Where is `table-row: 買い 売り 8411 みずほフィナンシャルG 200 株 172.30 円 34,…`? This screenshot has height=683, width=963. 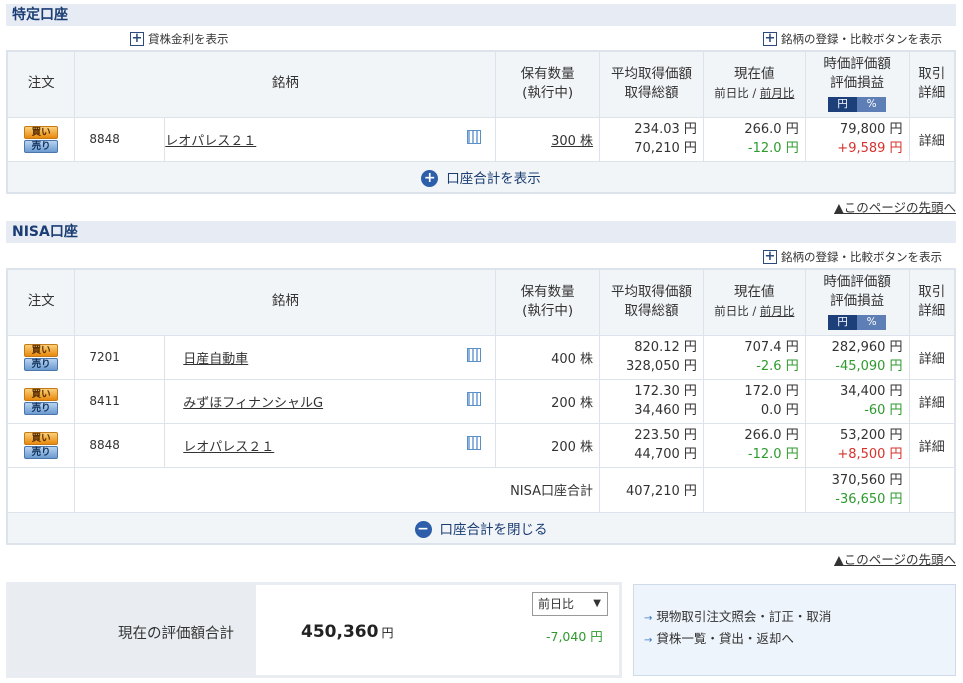
table-row: 買い 売り 8411 みずほフィナンシャルG 200 株 172.30 円 34,… is located at coordinates (481, 401).